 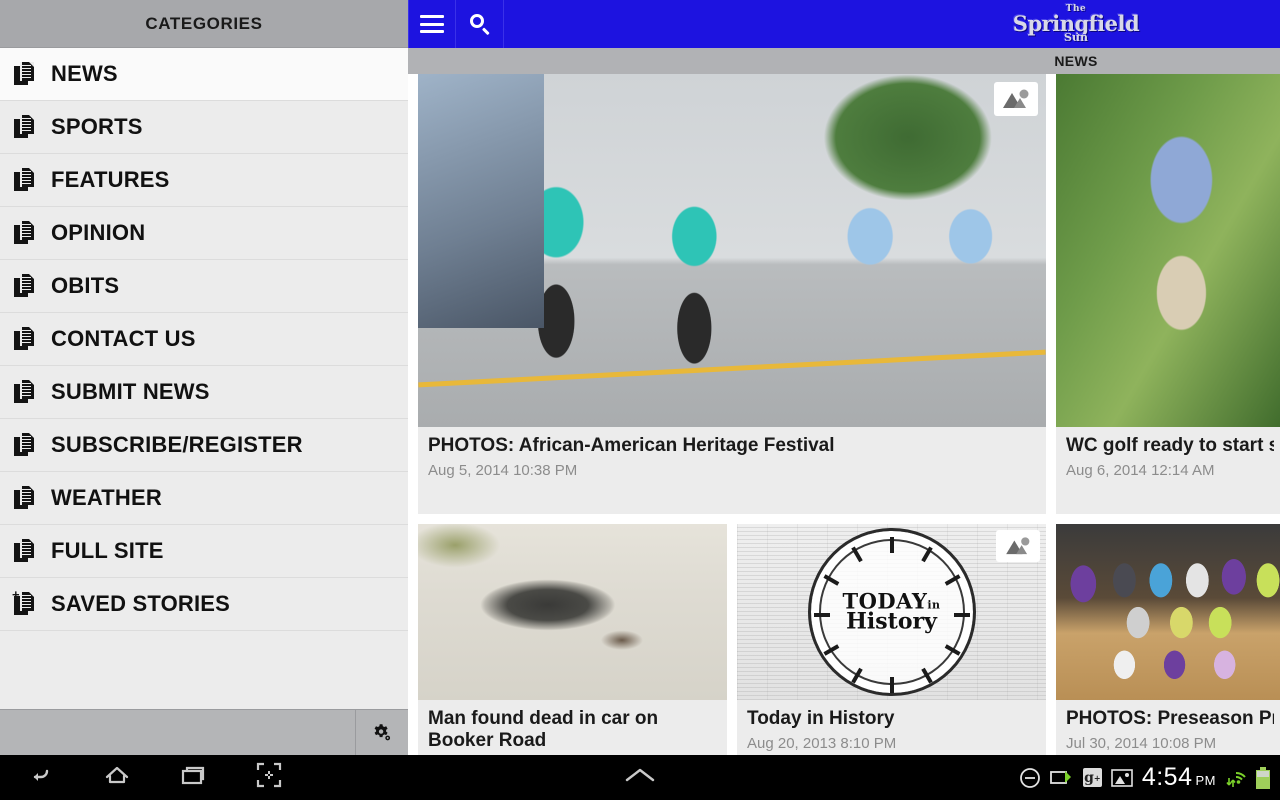 What do you see at coordinates (85, 285) in the screenshot?
I see `sidebar-item-label: OBITS` at bounding box center [85, 285].